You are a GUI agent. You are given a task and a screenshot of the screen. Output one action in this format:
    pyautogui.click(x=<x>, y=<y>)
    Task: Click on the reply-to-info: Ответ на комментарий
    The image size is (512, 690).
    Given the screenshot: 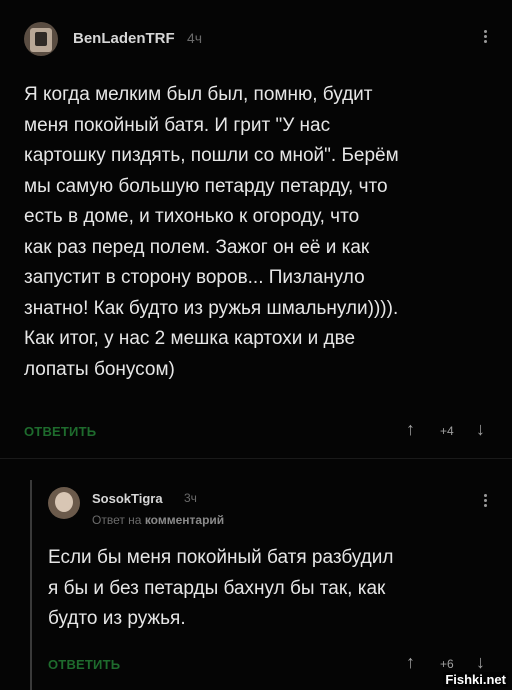 What is the action you would take?
    pyautogui.click(x=158, y=520)
    